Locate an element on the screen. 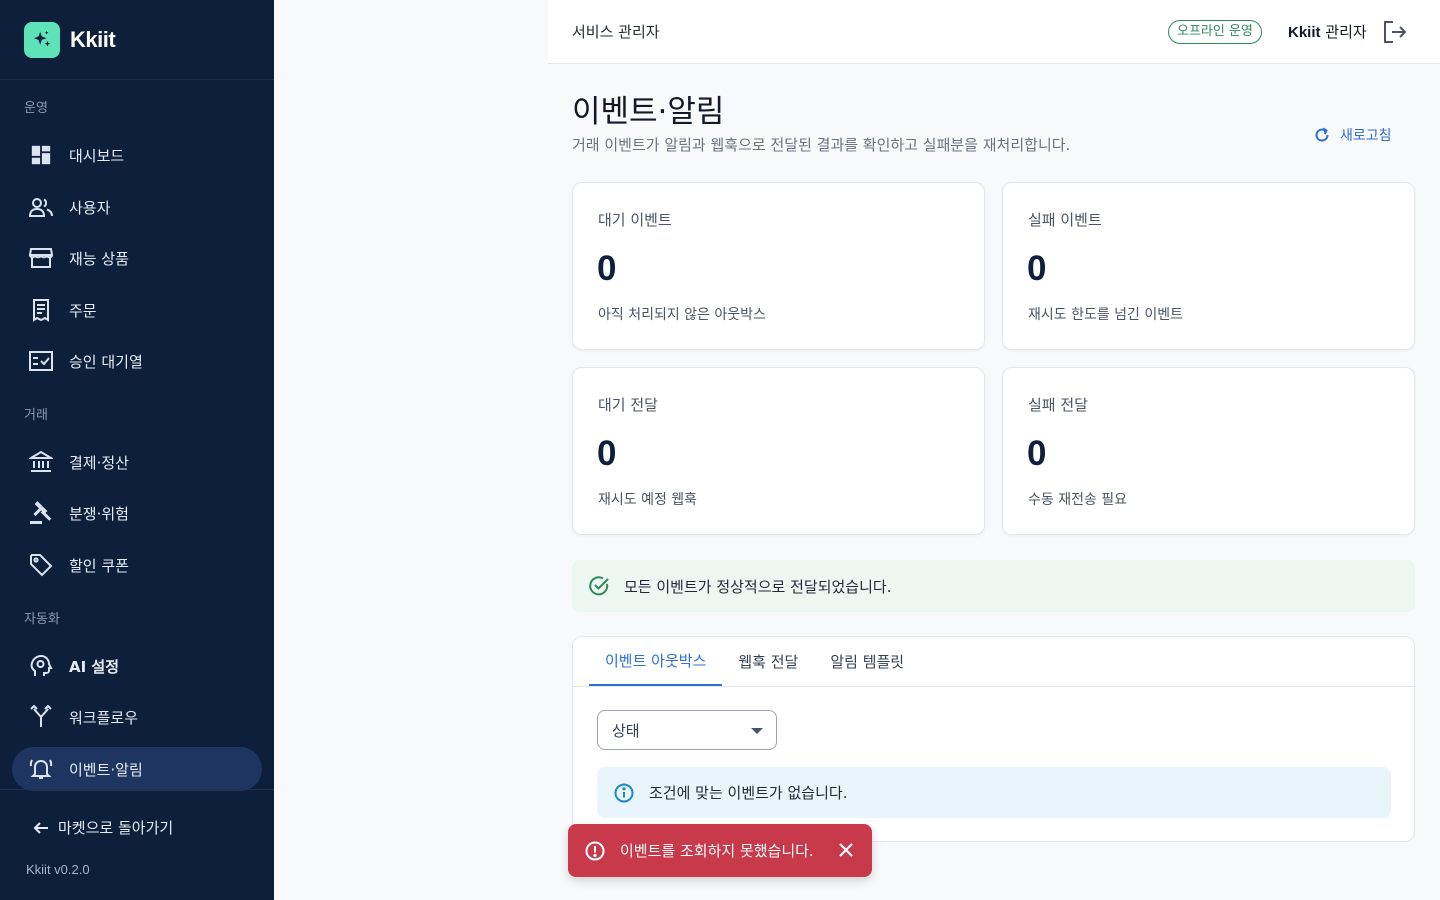 The height and width of the screenshot is (900, 1440). refresh-icon is located at coordinates (1322, 134).